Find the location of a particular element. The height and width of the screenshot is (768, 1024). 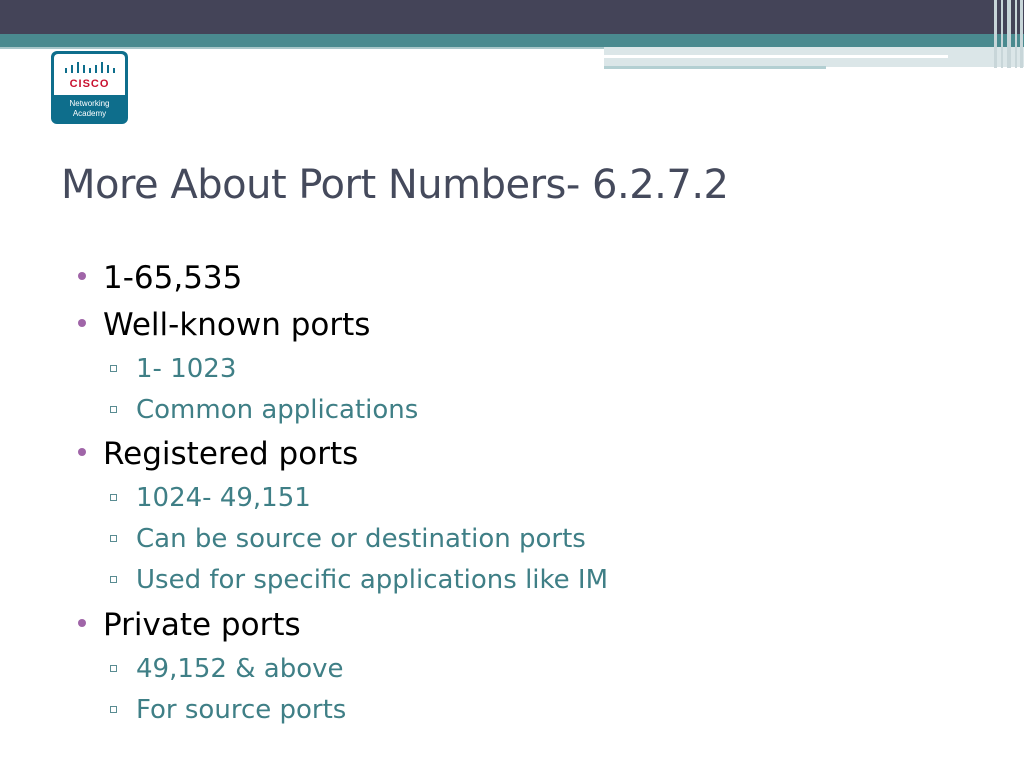

header-stripes is located at coordinates (1006, 34).